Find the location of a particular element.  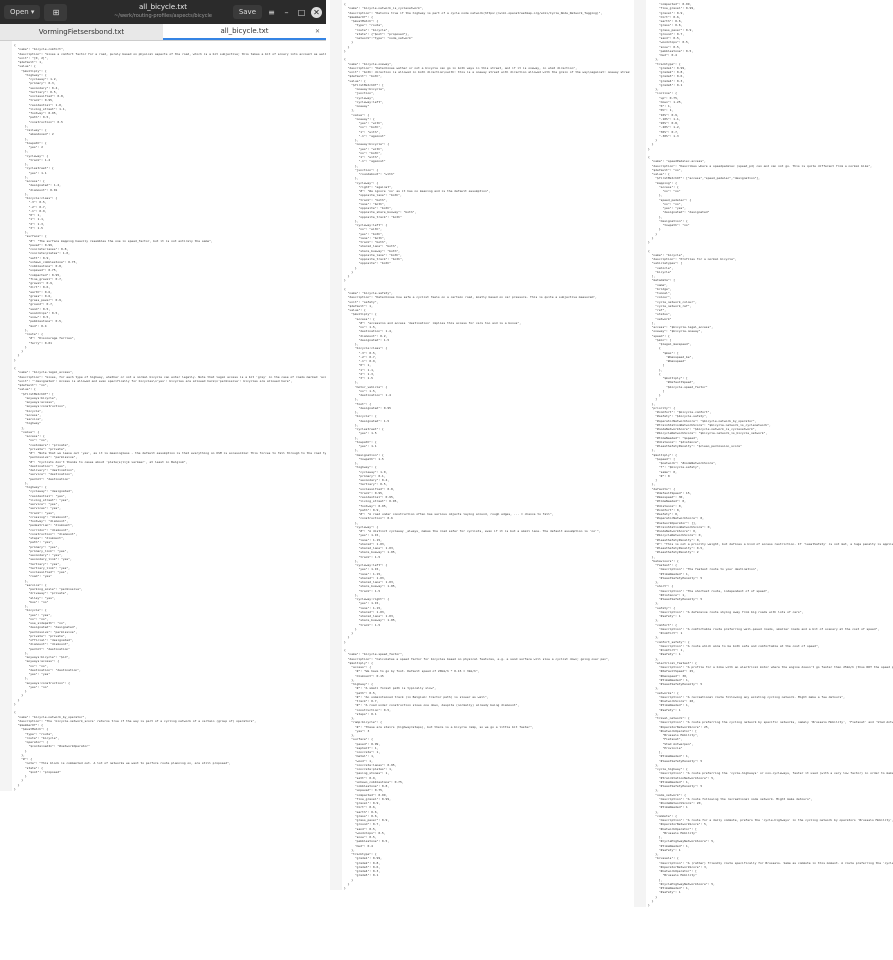

tab-vormingfietsersbond: VormingFietsersbond.txt is located at coordinates (81, 32).